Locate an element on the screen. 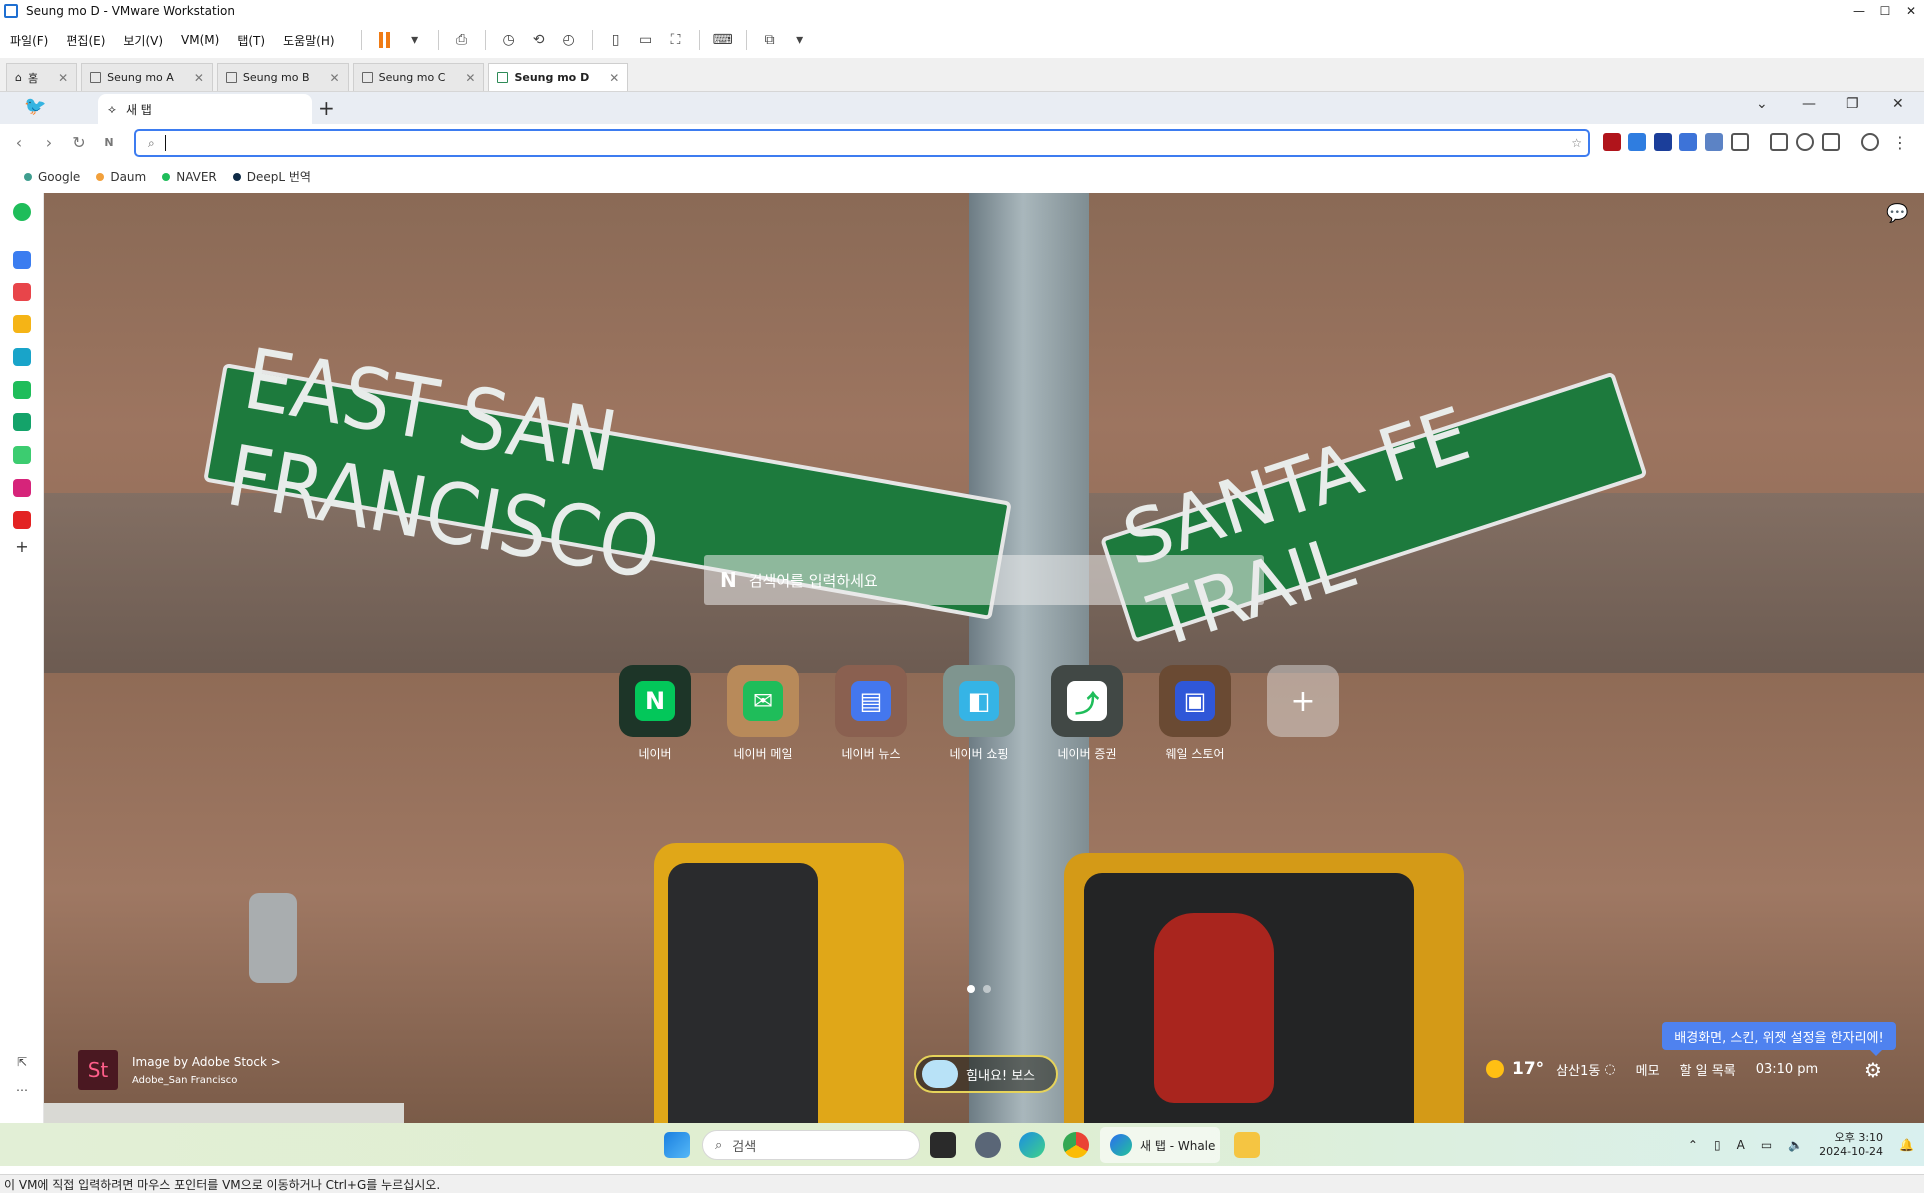 This screenshot has width=1924, height=1193. bookmark-naver: NAVER is located at coordinates (189, 177).